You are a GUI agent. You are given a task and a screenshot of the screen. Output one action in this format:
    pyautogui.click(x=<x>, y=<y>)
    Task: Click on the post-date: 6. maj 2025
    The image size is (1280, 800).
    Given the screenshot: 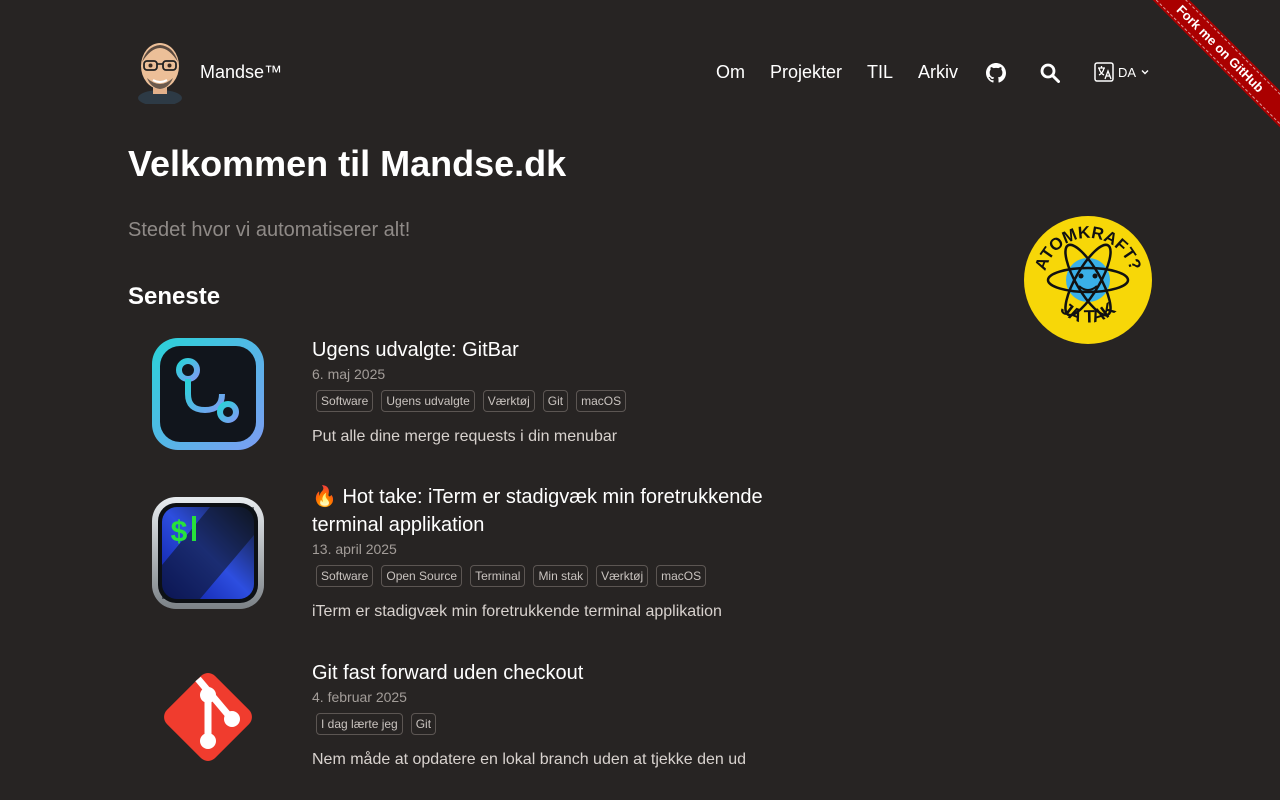 What is the action you would take?
    pyautogui.click(x=349, y=374)
    